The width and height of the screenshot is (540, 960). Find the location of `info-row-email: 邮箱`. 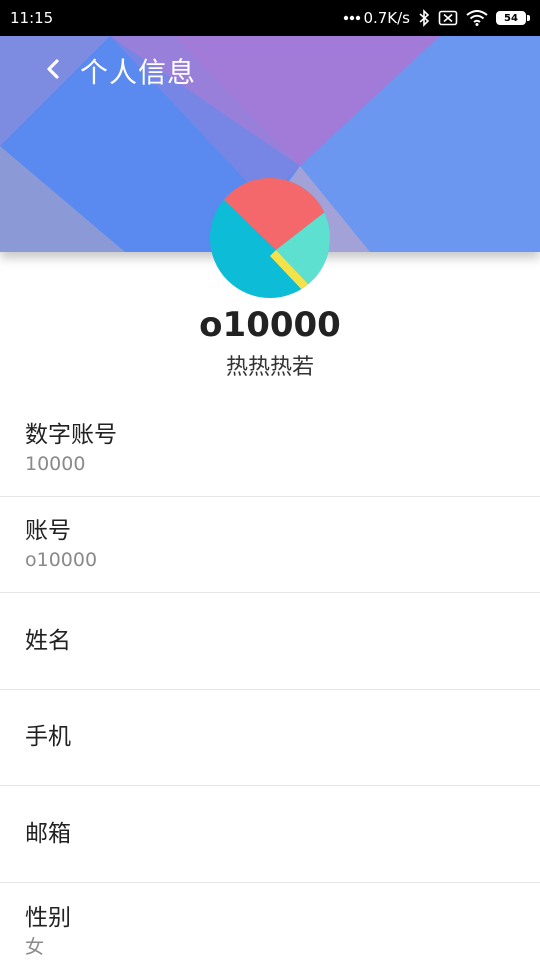

info-row-email: 邮箱 is located at coordinates (270, 834).